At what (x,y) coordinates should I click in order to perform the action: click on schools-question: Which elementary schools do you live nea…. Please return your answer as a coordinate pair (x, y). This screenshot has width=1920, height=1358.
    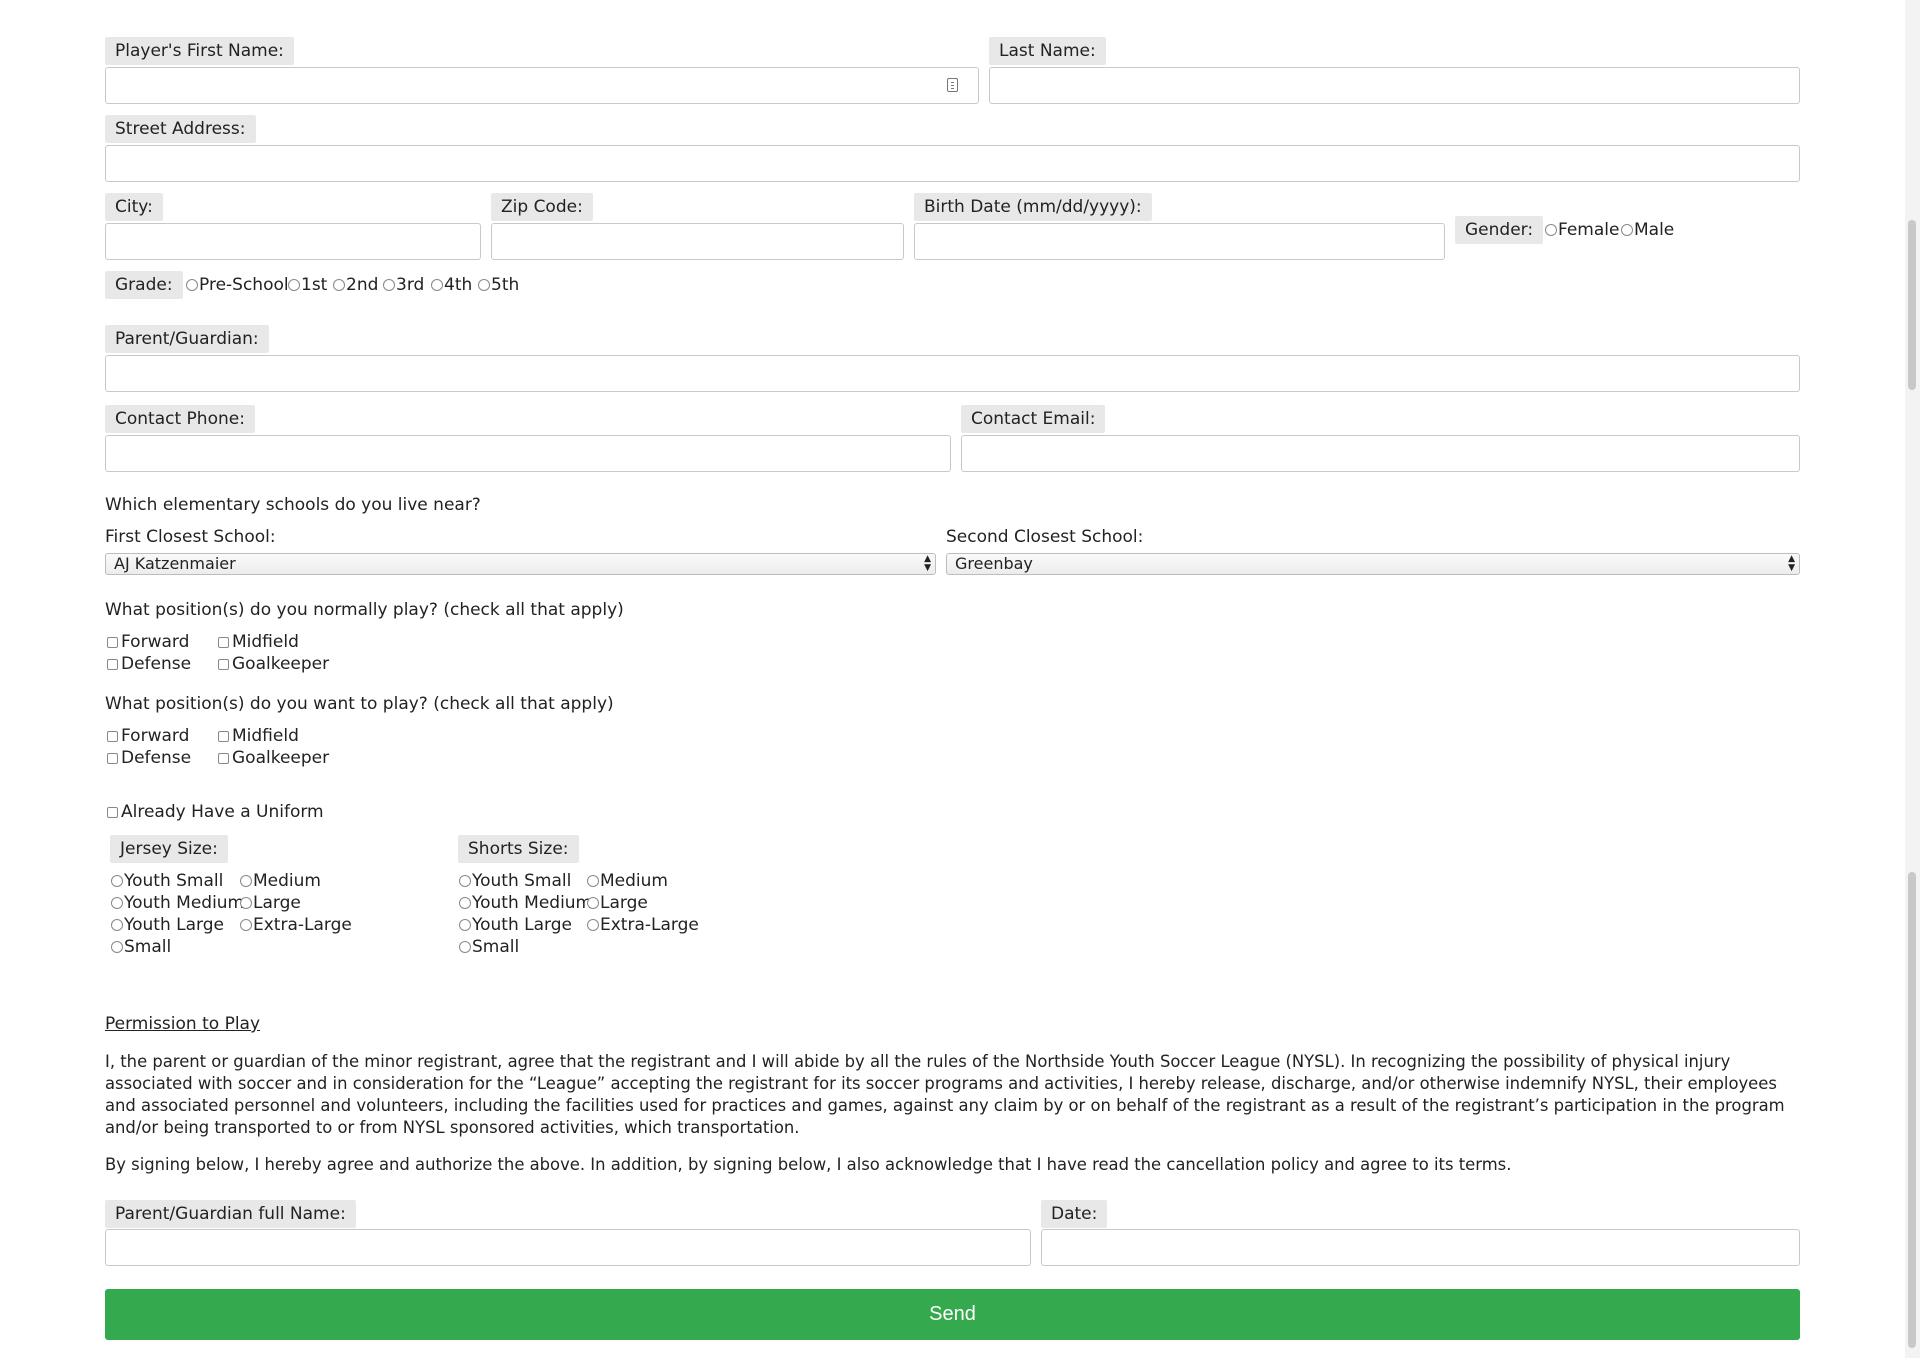
    Looking at the image, I should click on (293, 505).